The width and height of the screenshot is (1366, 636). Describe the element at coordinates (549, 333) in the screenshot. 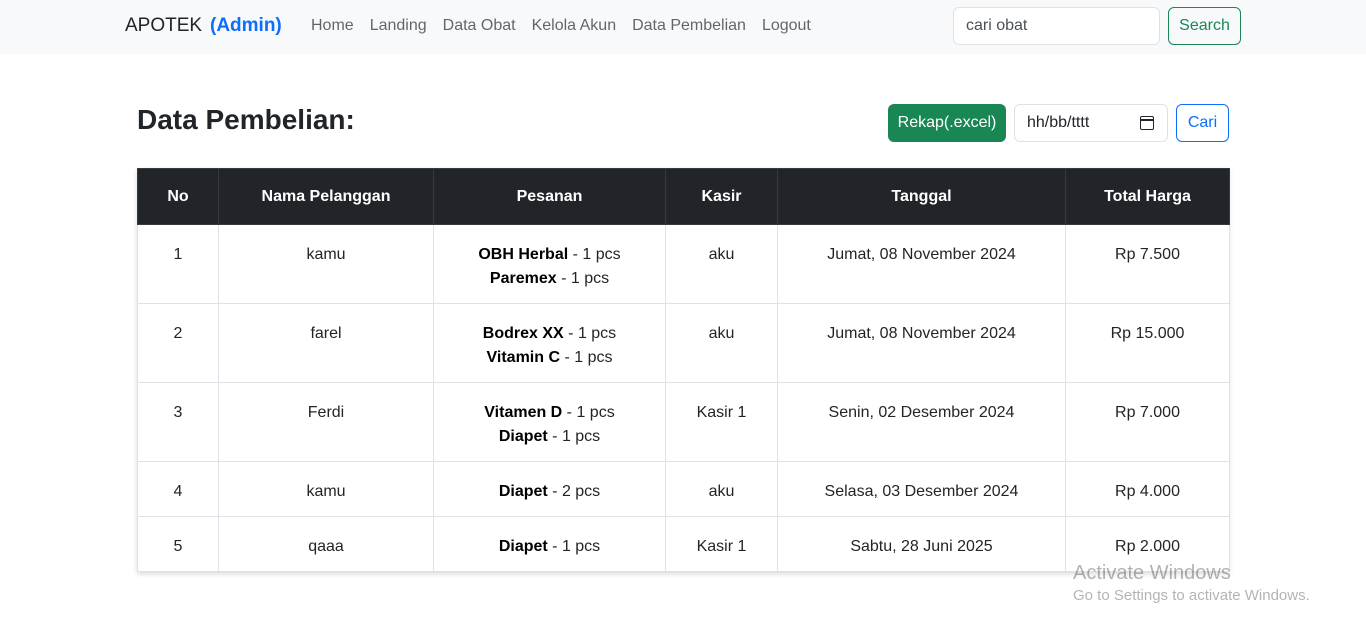

I see `order-item: Bodrex XX - 1 pcs` at that location.